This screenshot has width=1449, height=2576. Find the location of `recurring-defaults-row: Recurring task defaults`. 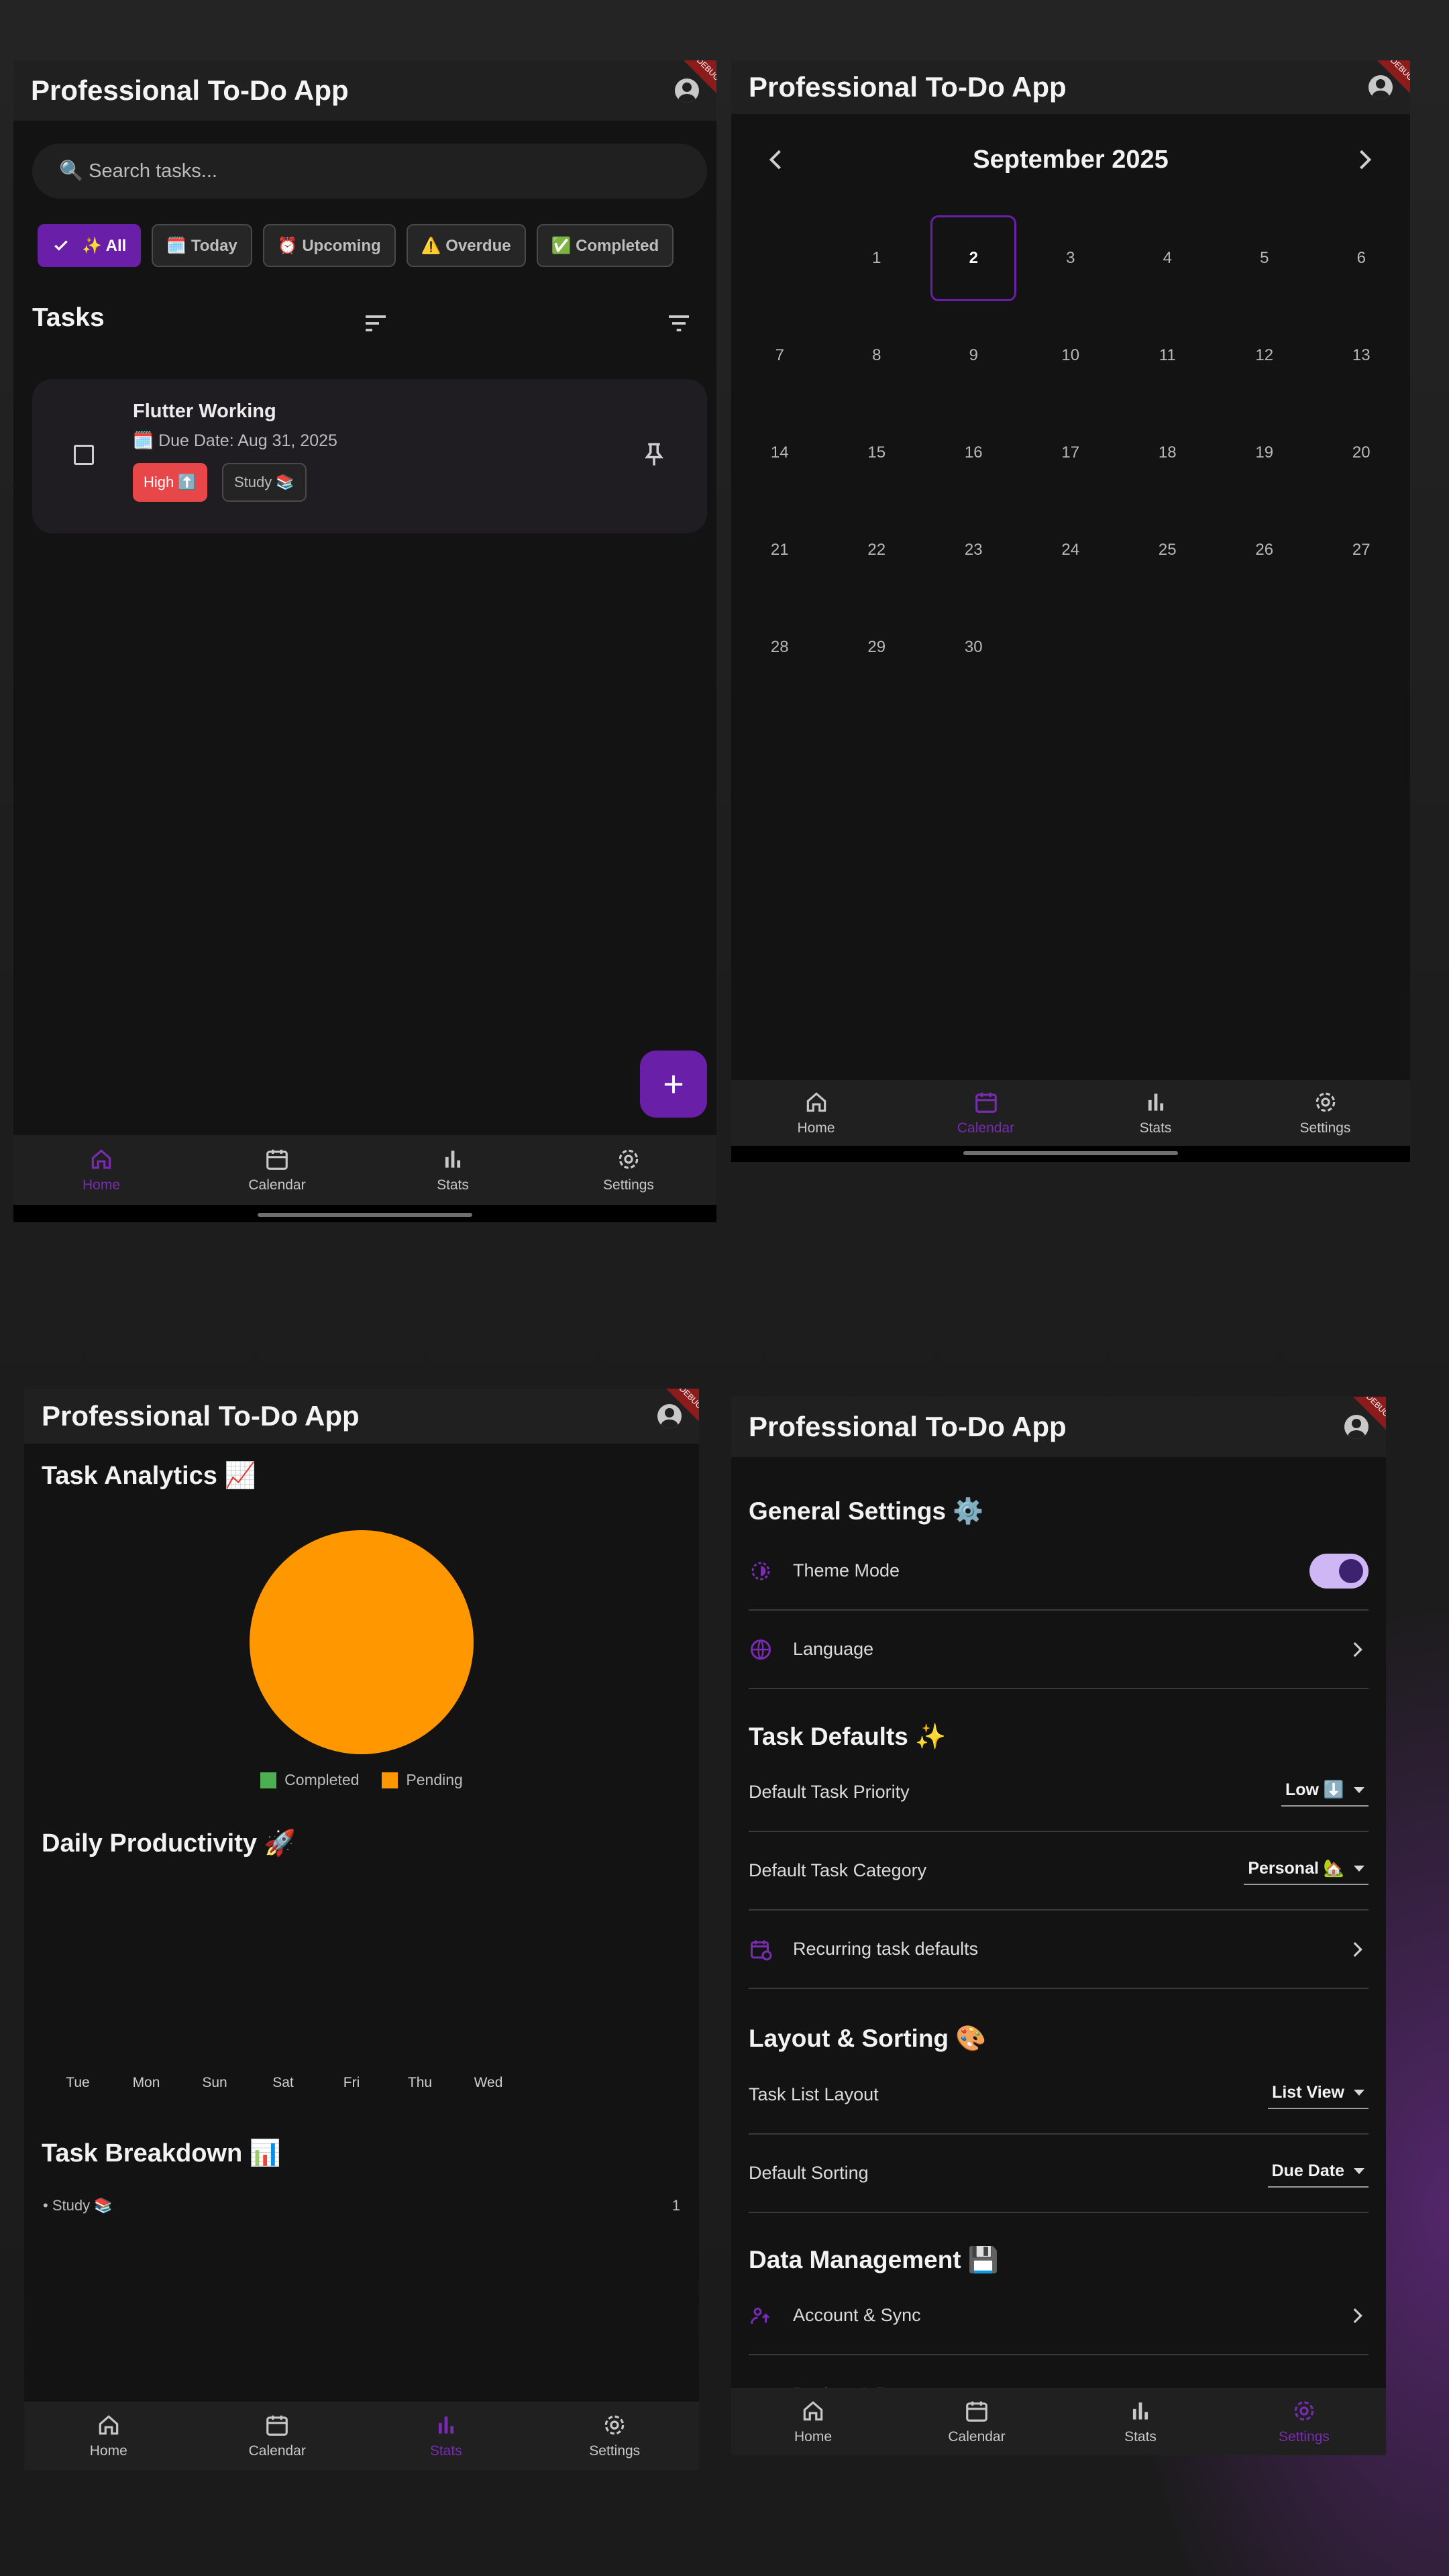

recurring-defaults-row: Recurring task defaults is located at coordinates (1058, 1950).